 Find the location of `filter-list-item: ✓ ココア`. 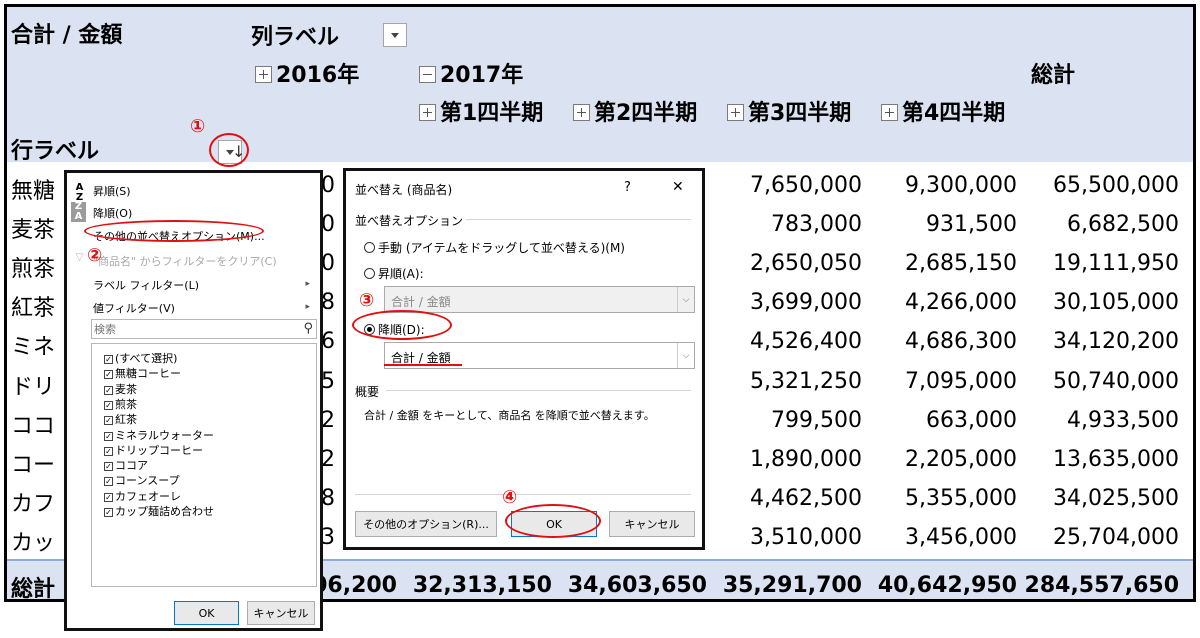

filter-list-item: ✓ ココア is located at coordinates (126, 465).